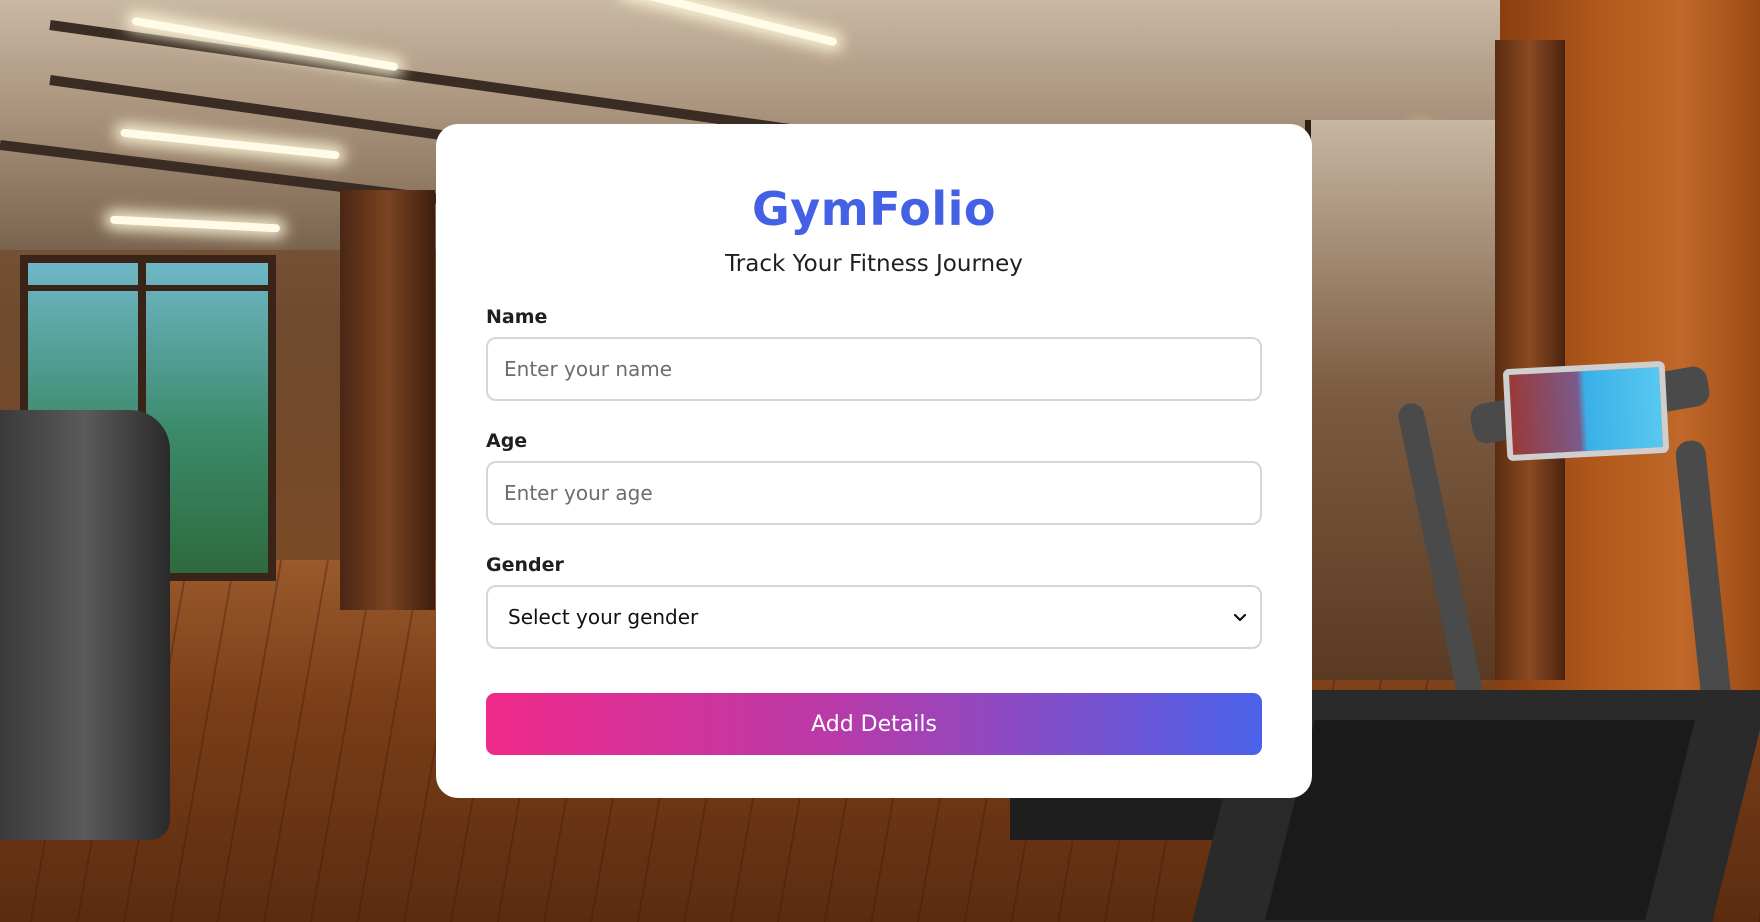 The height and width of the screenshot is (922, 1760). What do you see at coordinates (1240, 617) in the screenshot?
I see `chevron-down-icon` at bounding box center [1240, 617].